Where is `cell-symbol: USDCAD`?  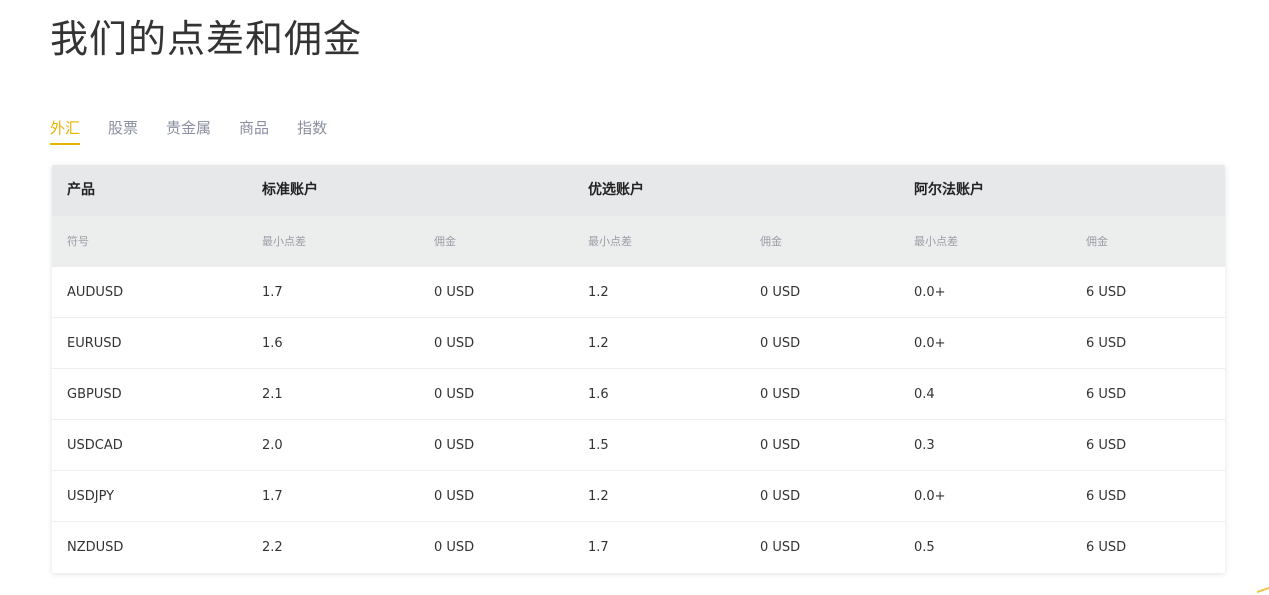
cell-symbol: USDCAD is located at coordinates (95, 445).